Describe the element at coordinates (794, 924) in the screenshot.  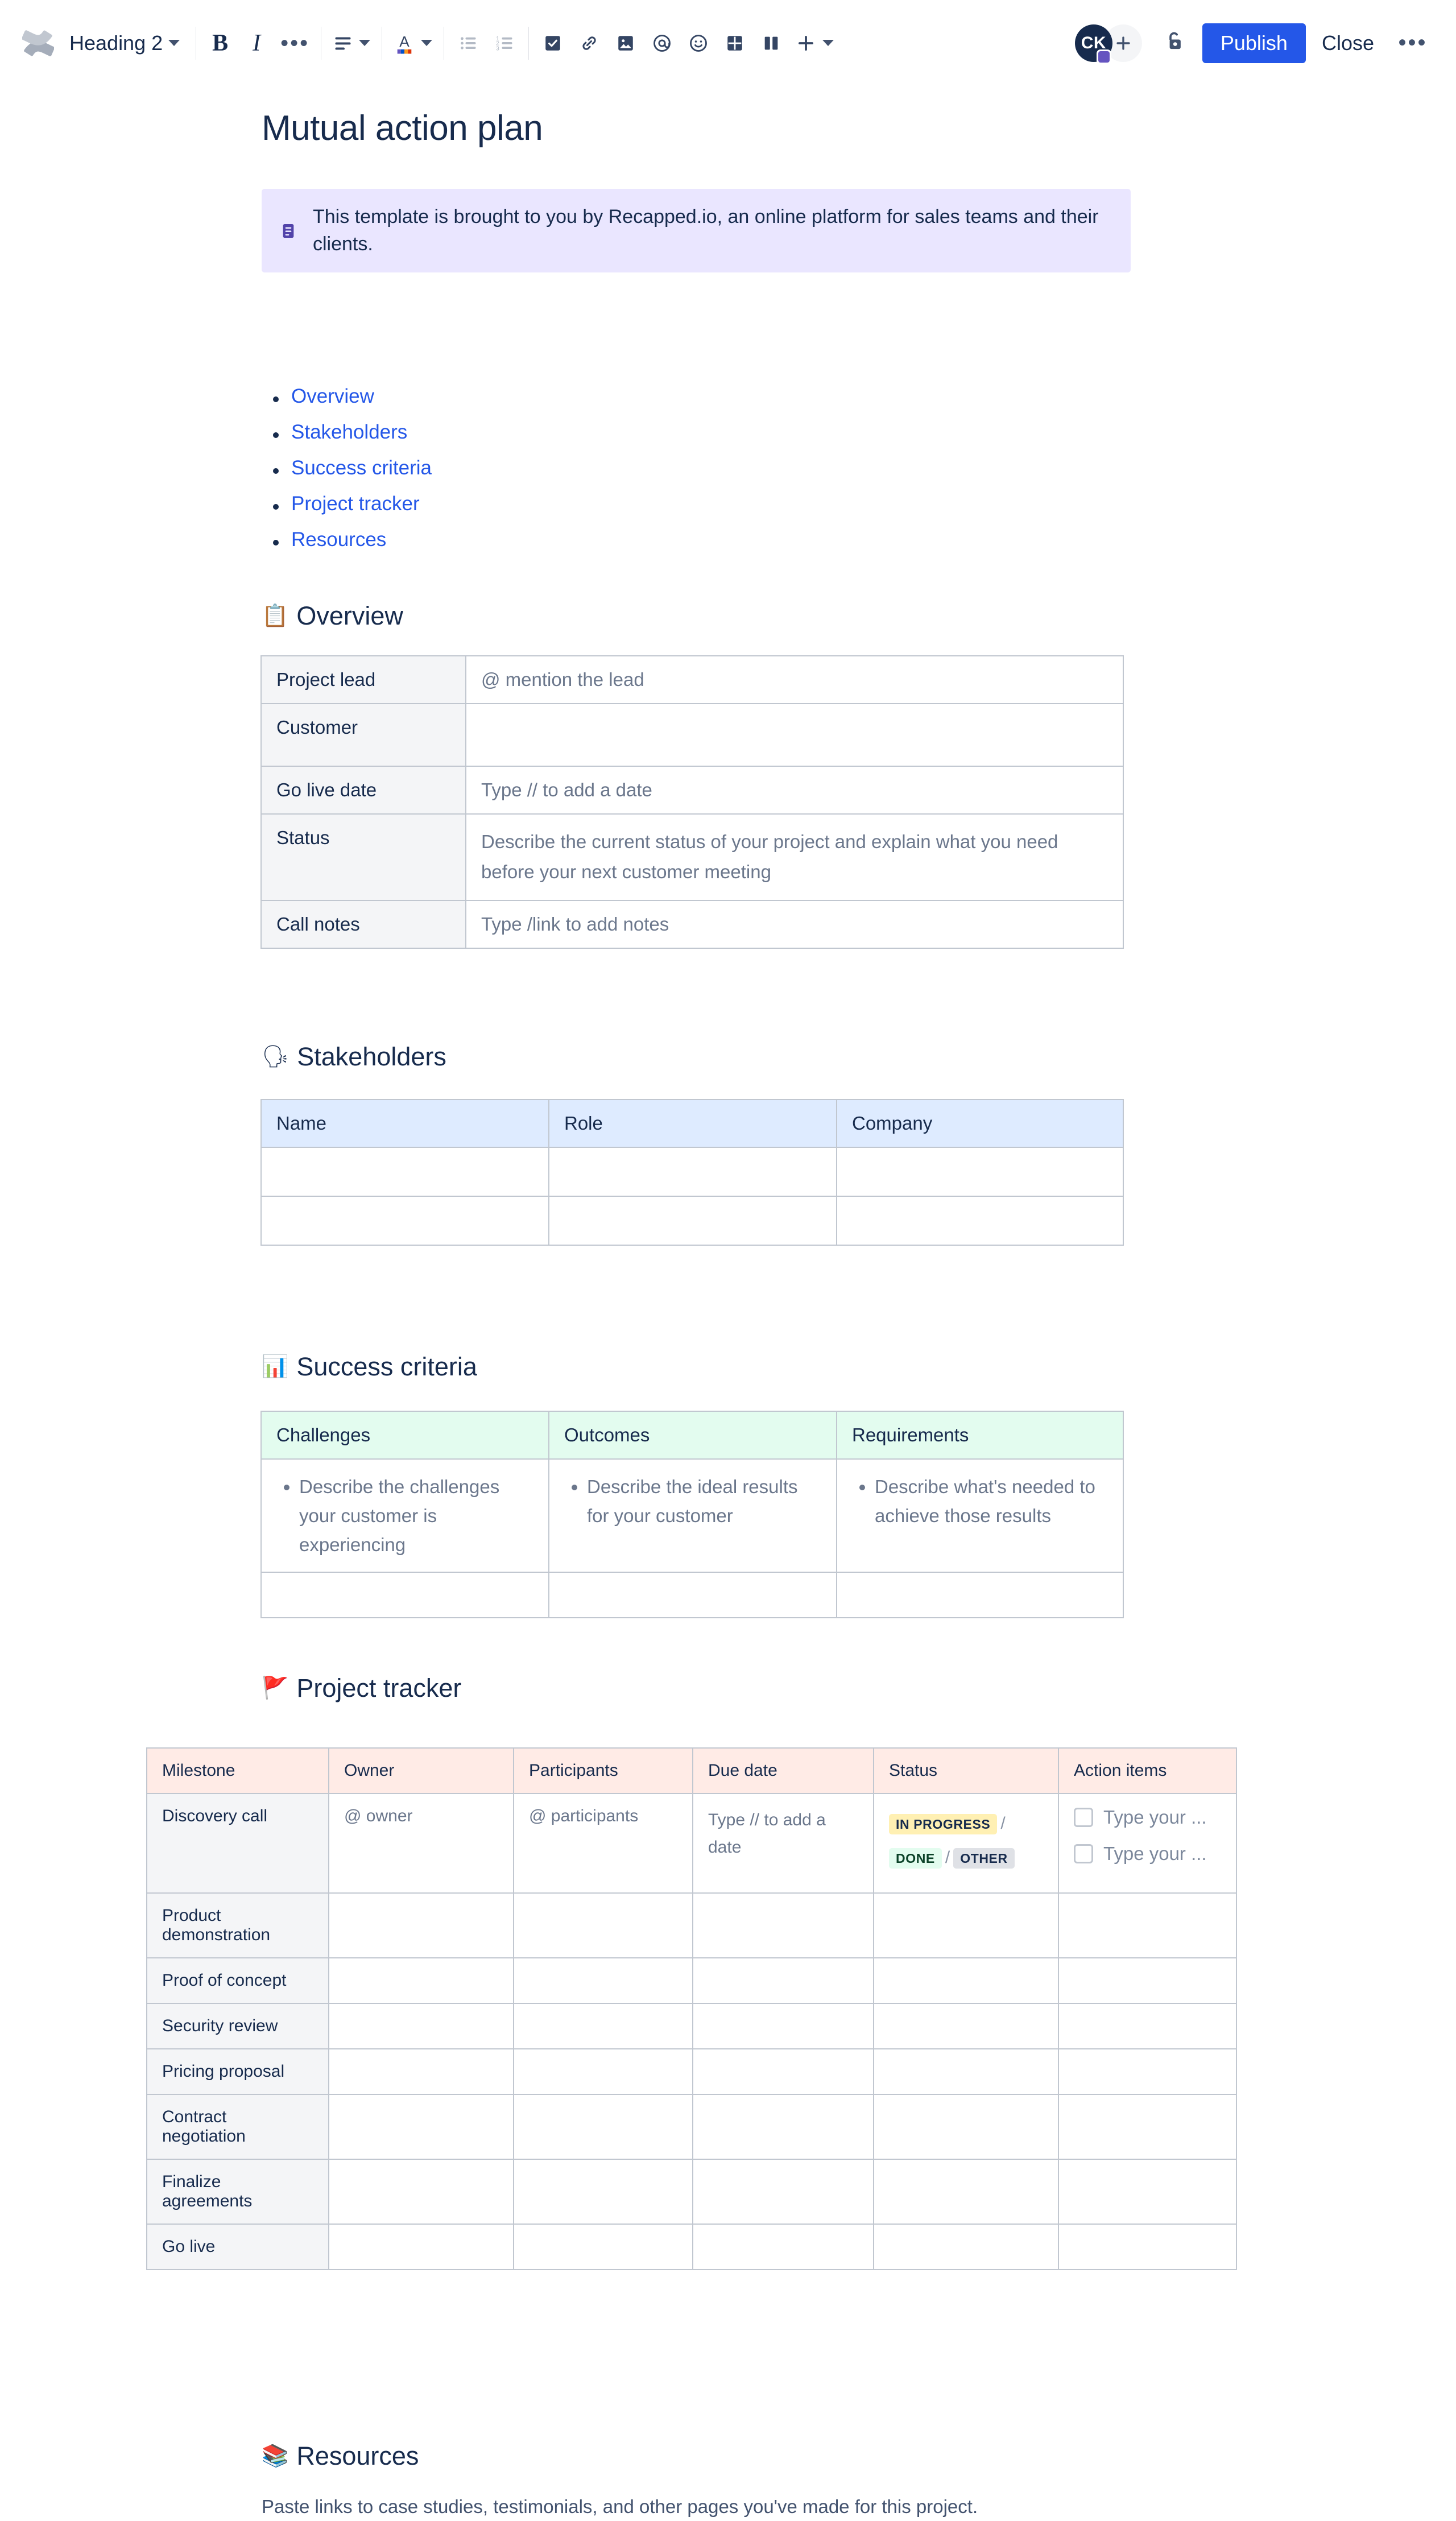
I see `overview-value-call-notes: Type /link to add notes` at that location.